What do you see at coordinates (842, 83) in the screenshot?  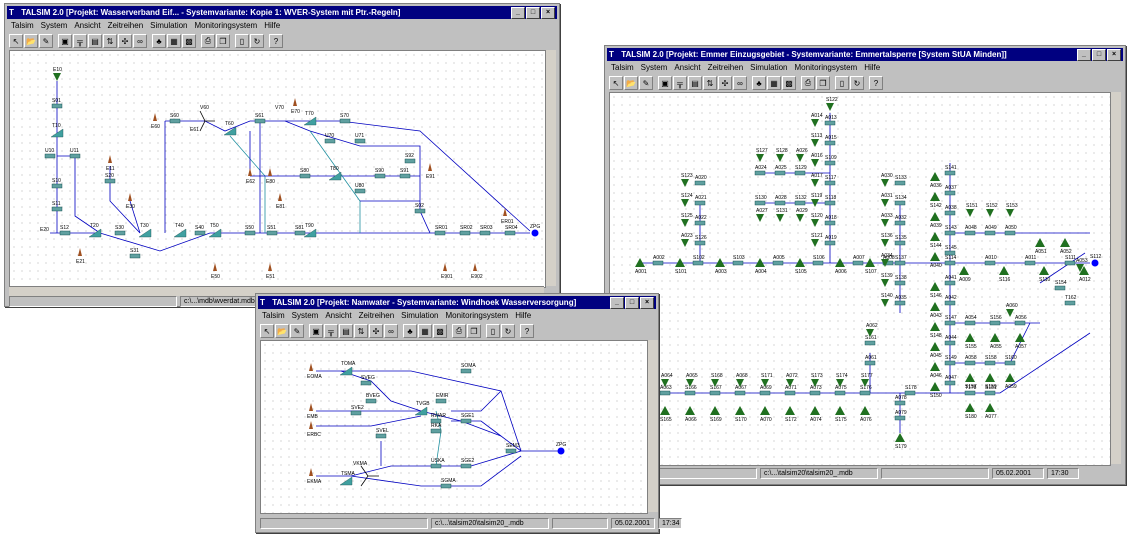 I see `doc-icon: ▯` at bounding box center [842, 83].